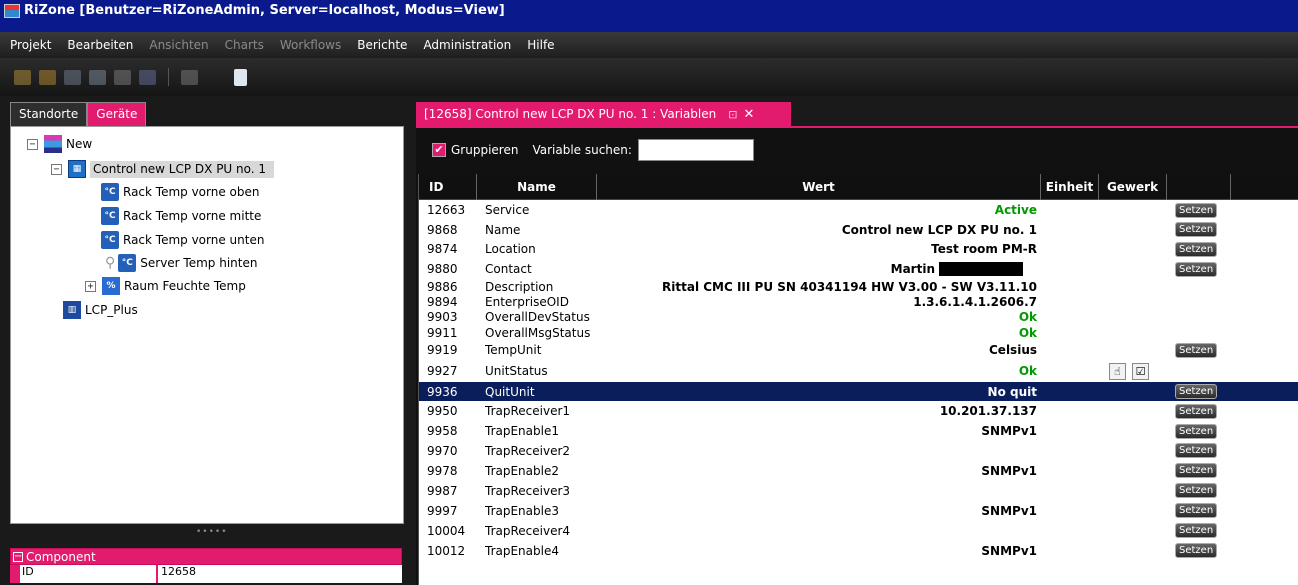  What do you see at coordinates (178, 45) in the screenshot?
I see `menu-ansichten: Ansichten` at bounding box center [178, 45].